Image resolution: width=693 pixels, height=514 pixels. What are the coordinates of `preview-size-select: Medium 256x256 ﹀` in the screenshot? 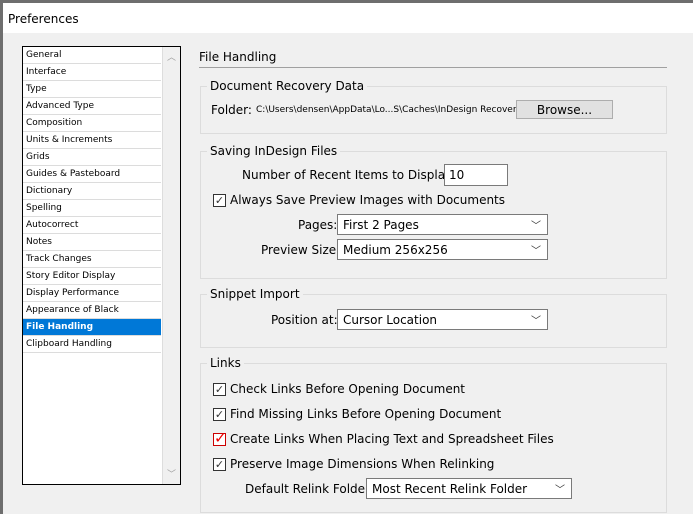 It's located at (442, 249).